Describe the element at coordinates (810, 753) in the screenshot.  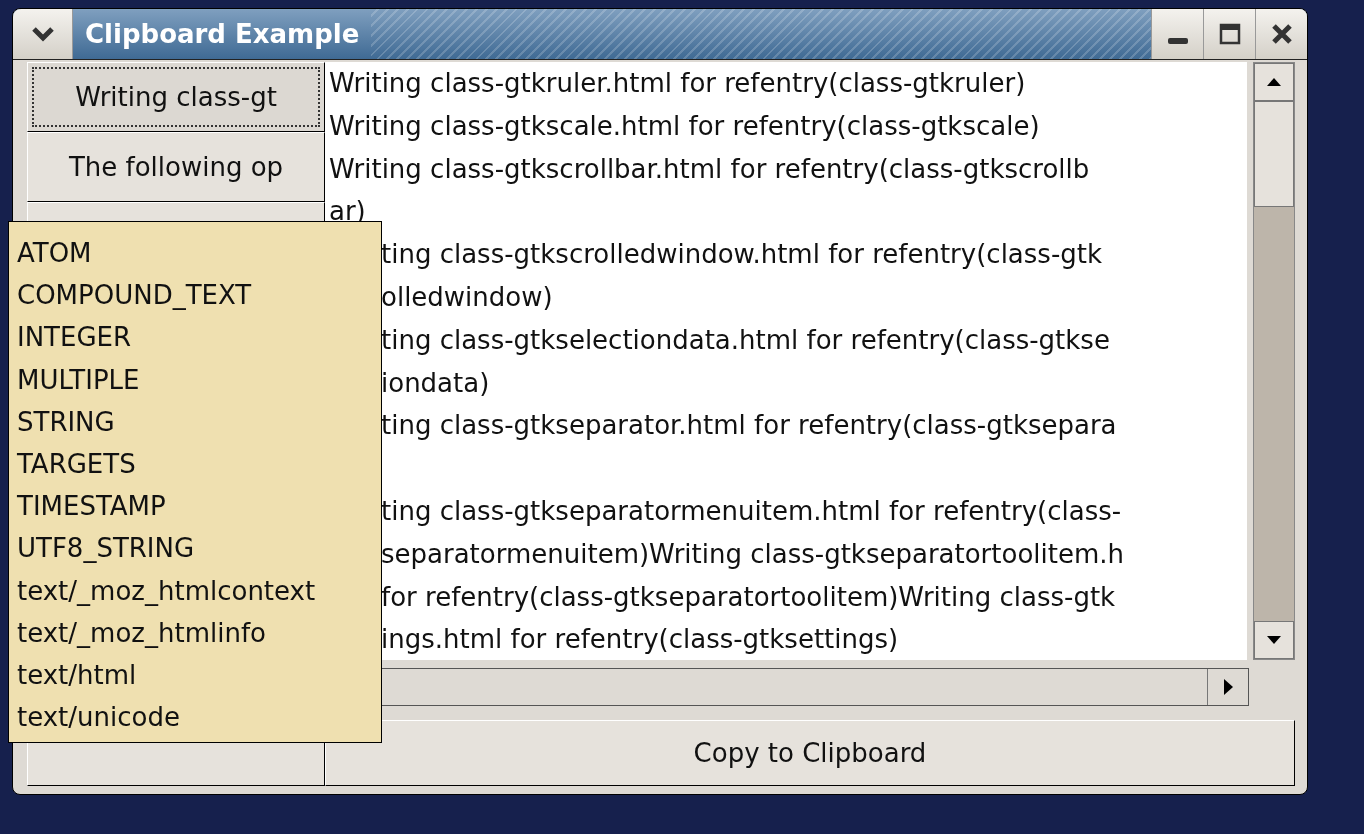
I see `copy-button: Copy to Clipboard` at that location.